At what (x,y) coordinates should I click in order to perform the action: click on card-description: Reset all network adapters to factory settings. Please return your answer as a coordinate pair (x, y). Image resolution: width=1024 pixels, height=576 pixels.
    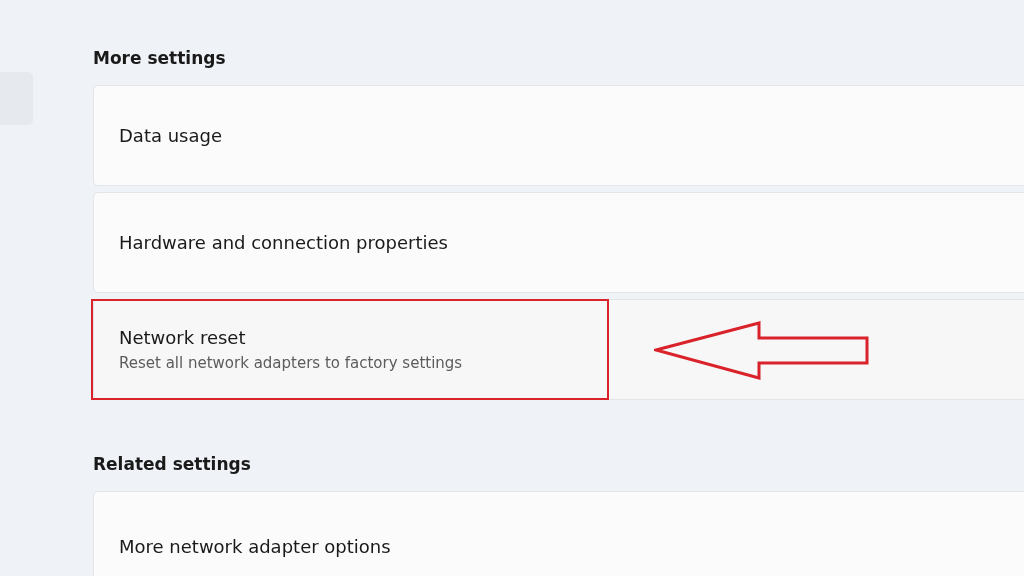
    Looking at the image, I should click on (291, 363).